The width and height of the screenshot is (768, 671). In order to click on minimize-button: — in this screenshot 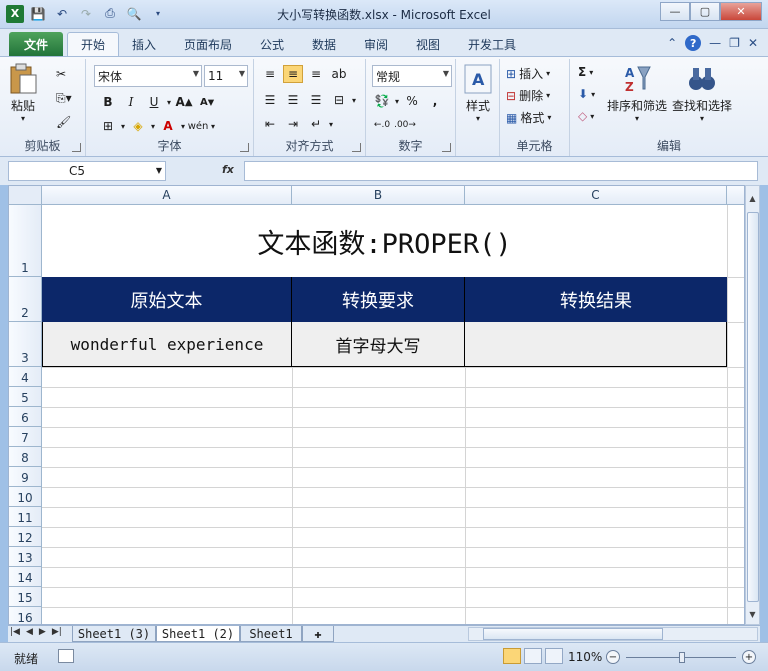, I will do `click(675, 11)`.